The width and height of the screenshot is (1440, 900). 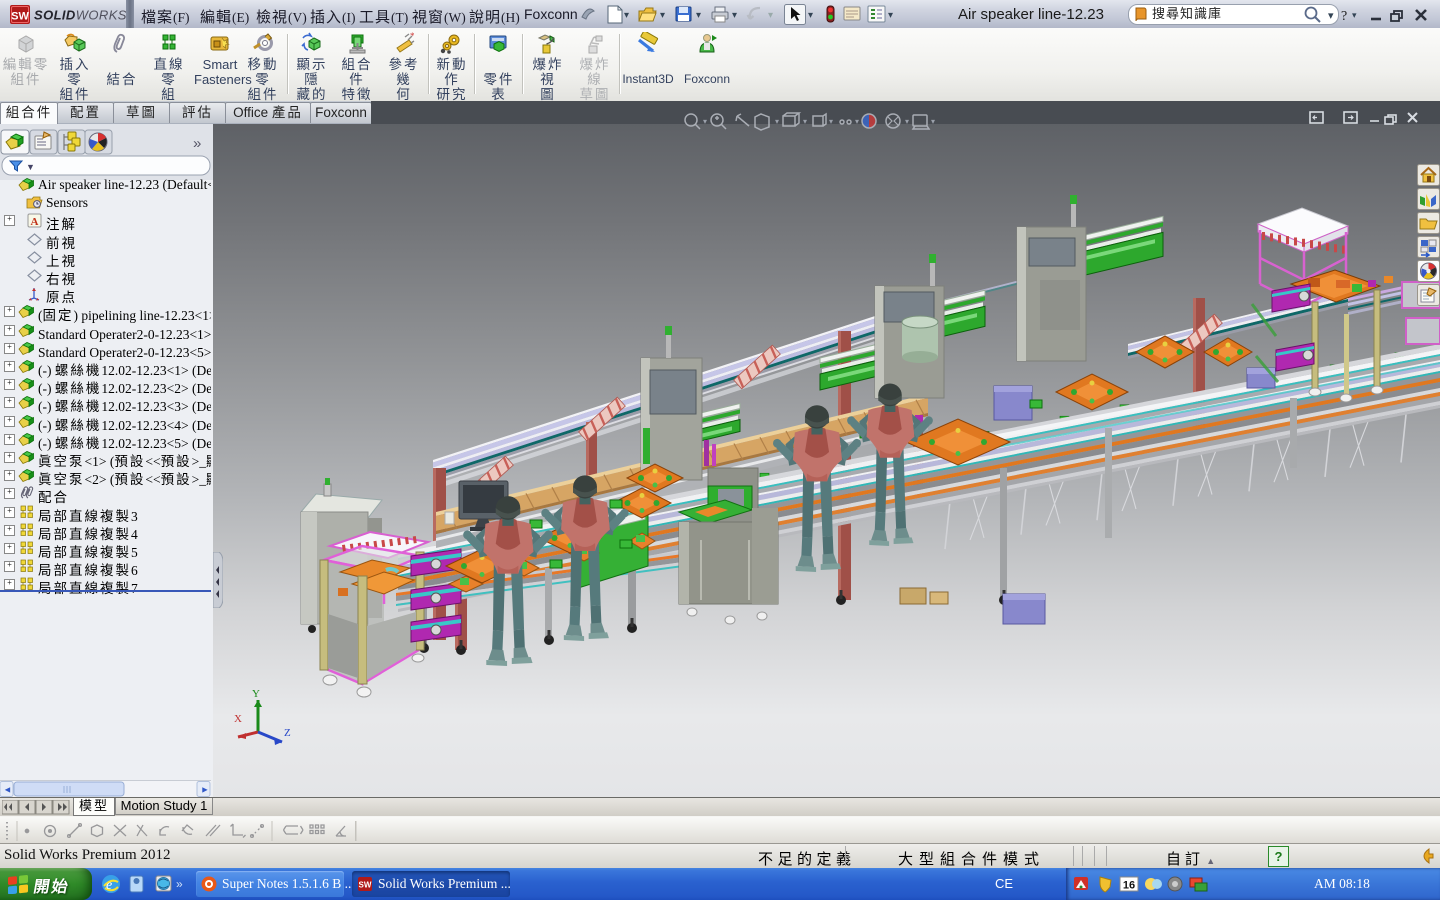 I want to click on svg-text: SOLIDWORKS, so click(x=80, y=15).